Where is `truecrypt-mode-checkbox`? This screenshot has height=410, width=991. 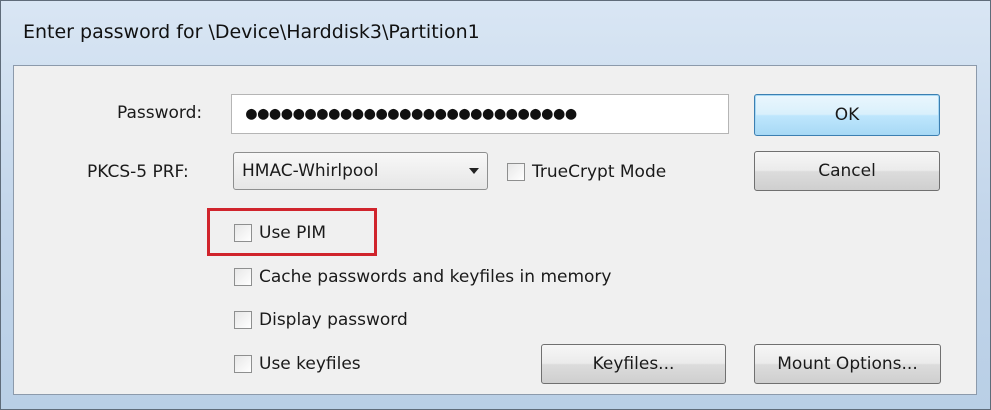 truecrypt-mode-checkbox is located at coordinates (516, 172).